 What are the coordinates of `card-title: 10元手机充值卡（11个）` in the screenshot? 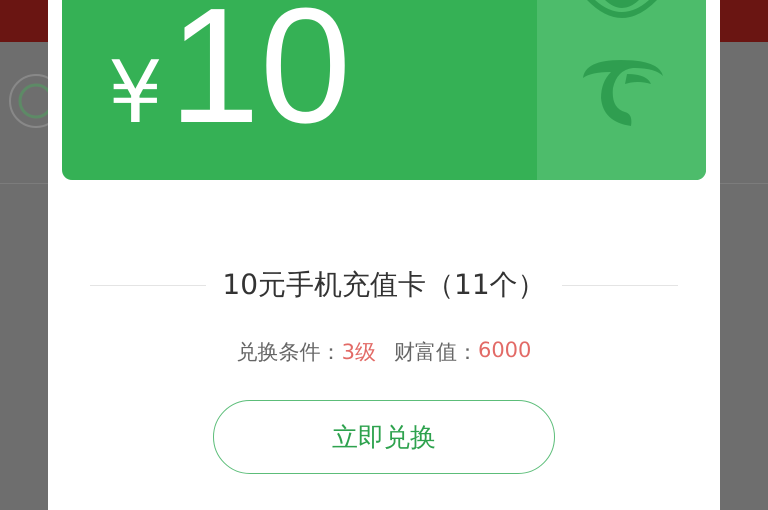 It's located at (384, 285).